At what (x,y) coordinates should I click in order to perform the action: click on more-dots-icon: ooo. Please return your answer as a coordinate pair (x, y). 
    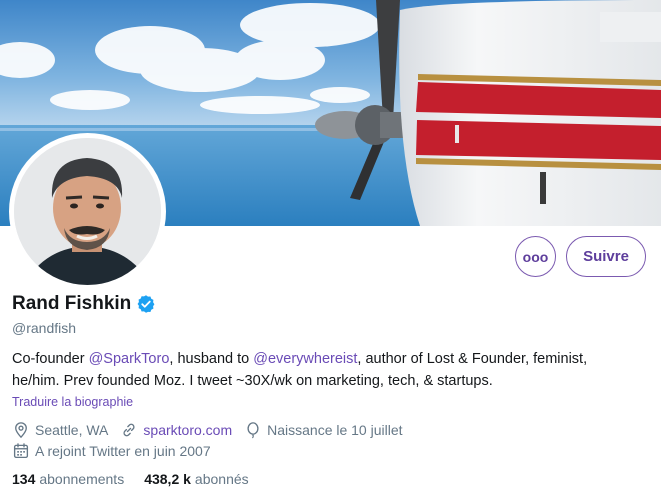
    Looking at the image, I should click on (535, 256).